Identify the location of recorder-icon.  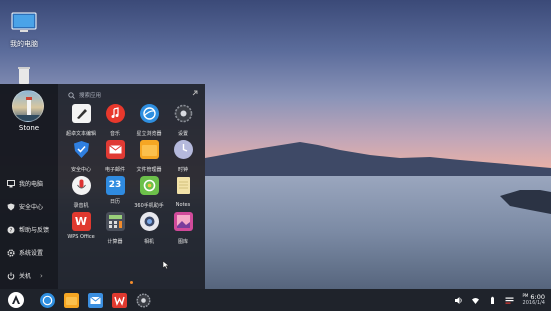
(81, 185).